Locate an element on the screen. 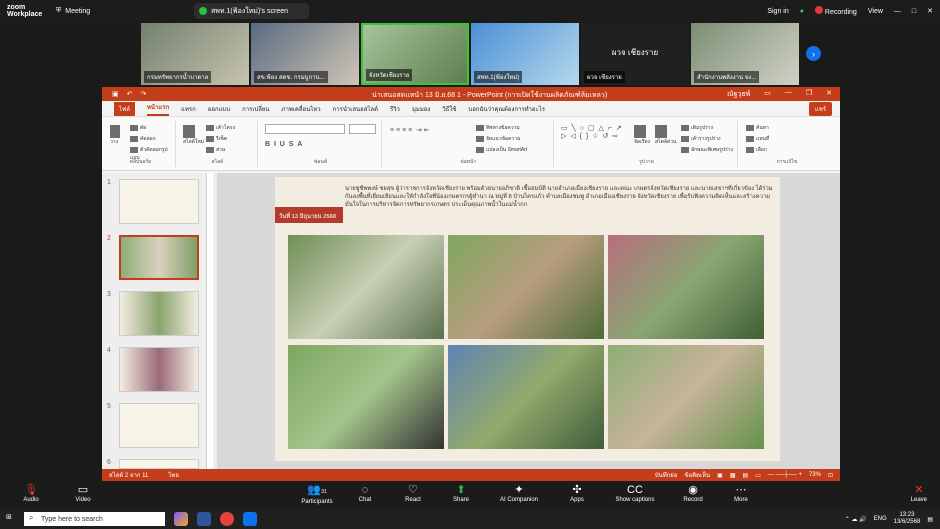 Image resolution: width=940 pixels, height=529 pixels. sign-in-button: Sign in is located at coordinates (777, 11).